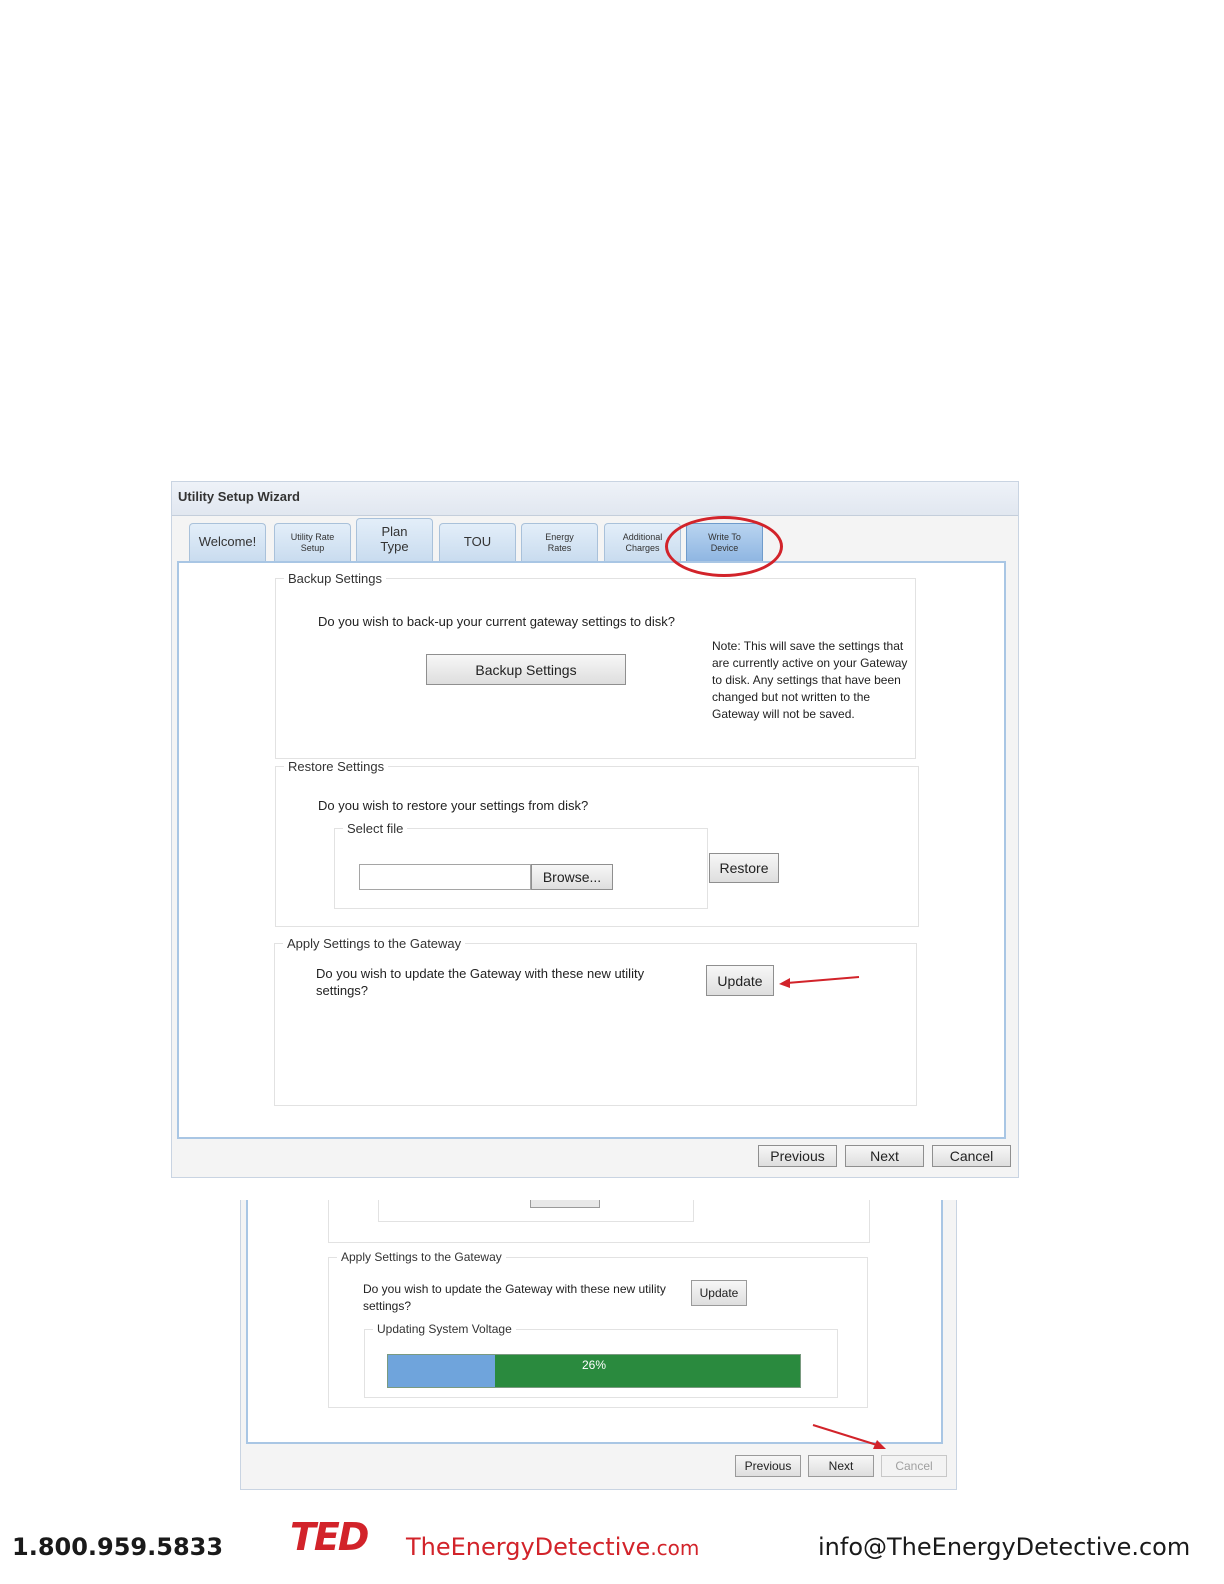 Image resolution: width=1224 pixels, height=1584 pixels. I want to click on progress-text: 26%, so click(594, 1365).